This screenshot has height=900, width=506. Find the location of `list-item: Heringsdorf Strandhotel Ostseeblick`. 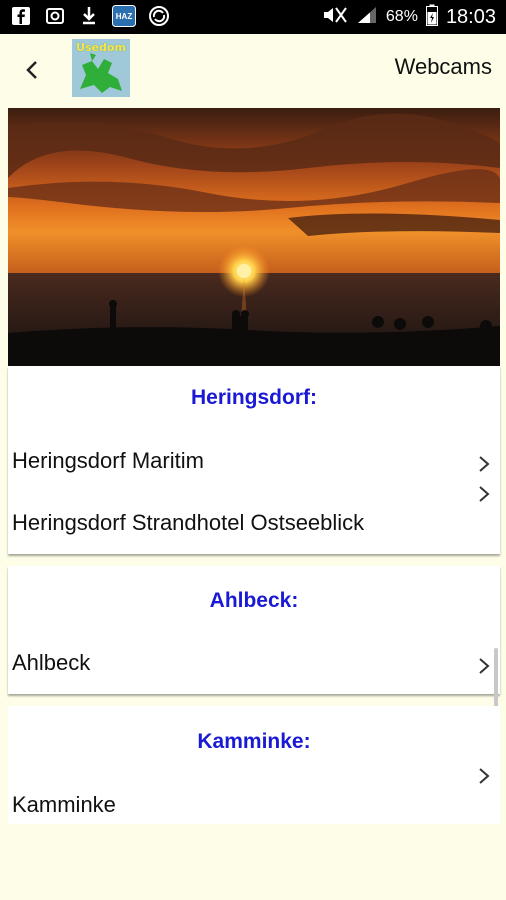

list-item: Heringsdorf Strandhotel Ostseeblick is located at coordinates (188, 523).